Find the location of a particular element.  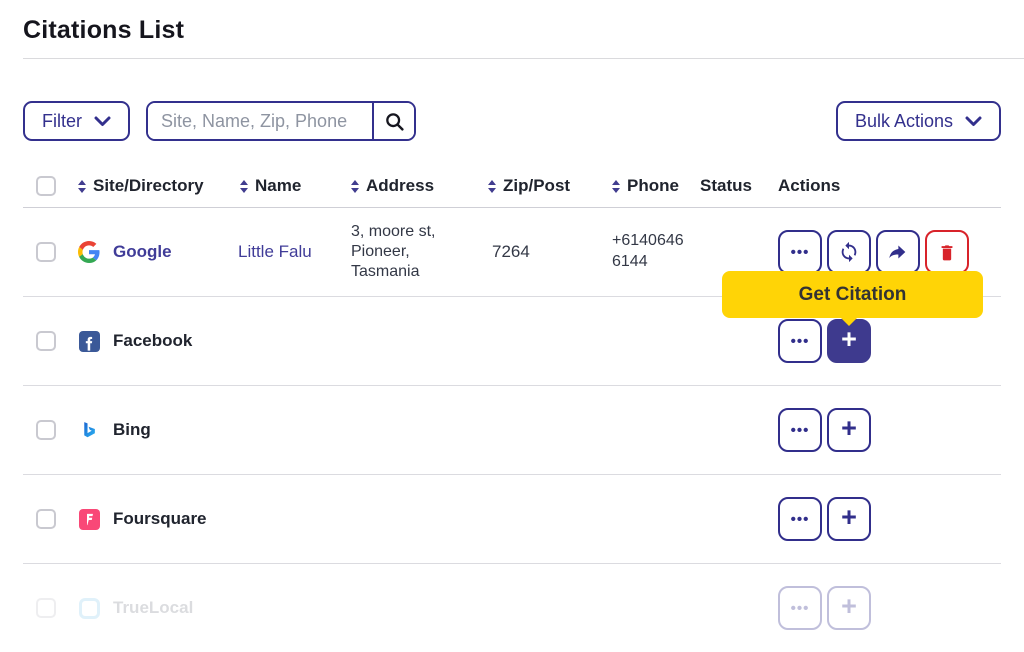

actions-cell: ••• is located at coordinates (884, 252).